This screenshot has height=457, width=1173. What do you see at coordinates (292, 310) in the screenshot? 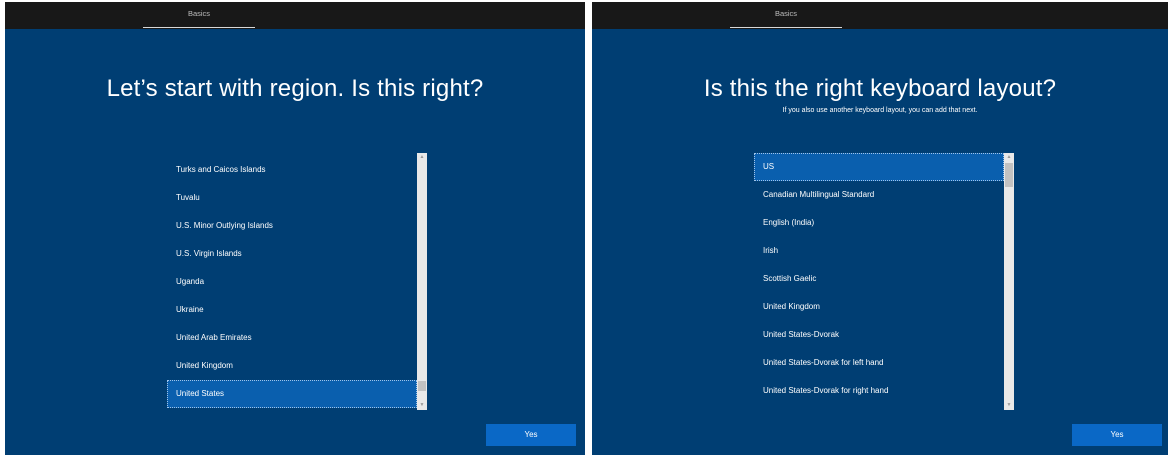
I see `list-item: Ukraine` at bounding box center [292, 310].